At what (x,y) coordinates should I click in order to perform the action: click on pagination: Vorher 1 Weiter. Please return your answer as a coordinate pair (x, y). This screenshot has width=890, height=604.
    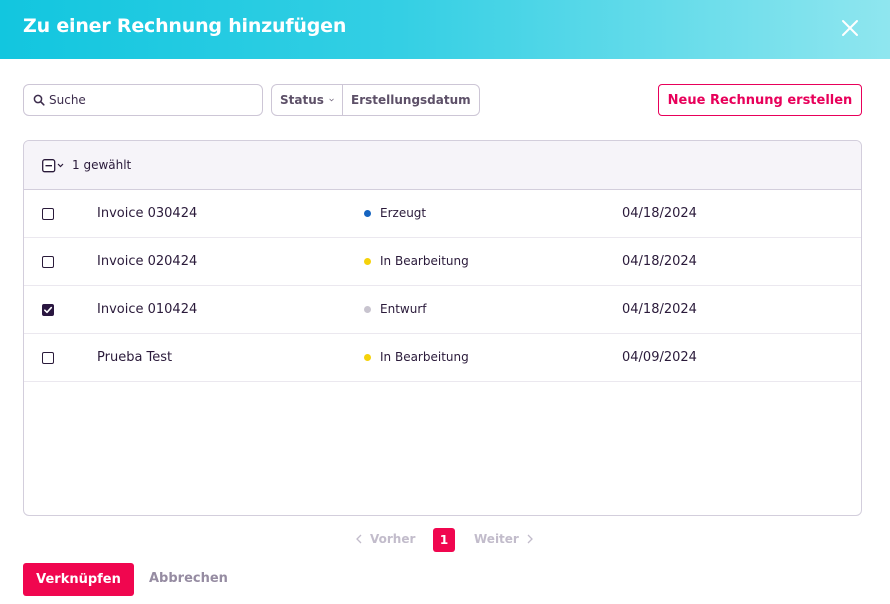
    Looking at the image, I should click on (446, 540).